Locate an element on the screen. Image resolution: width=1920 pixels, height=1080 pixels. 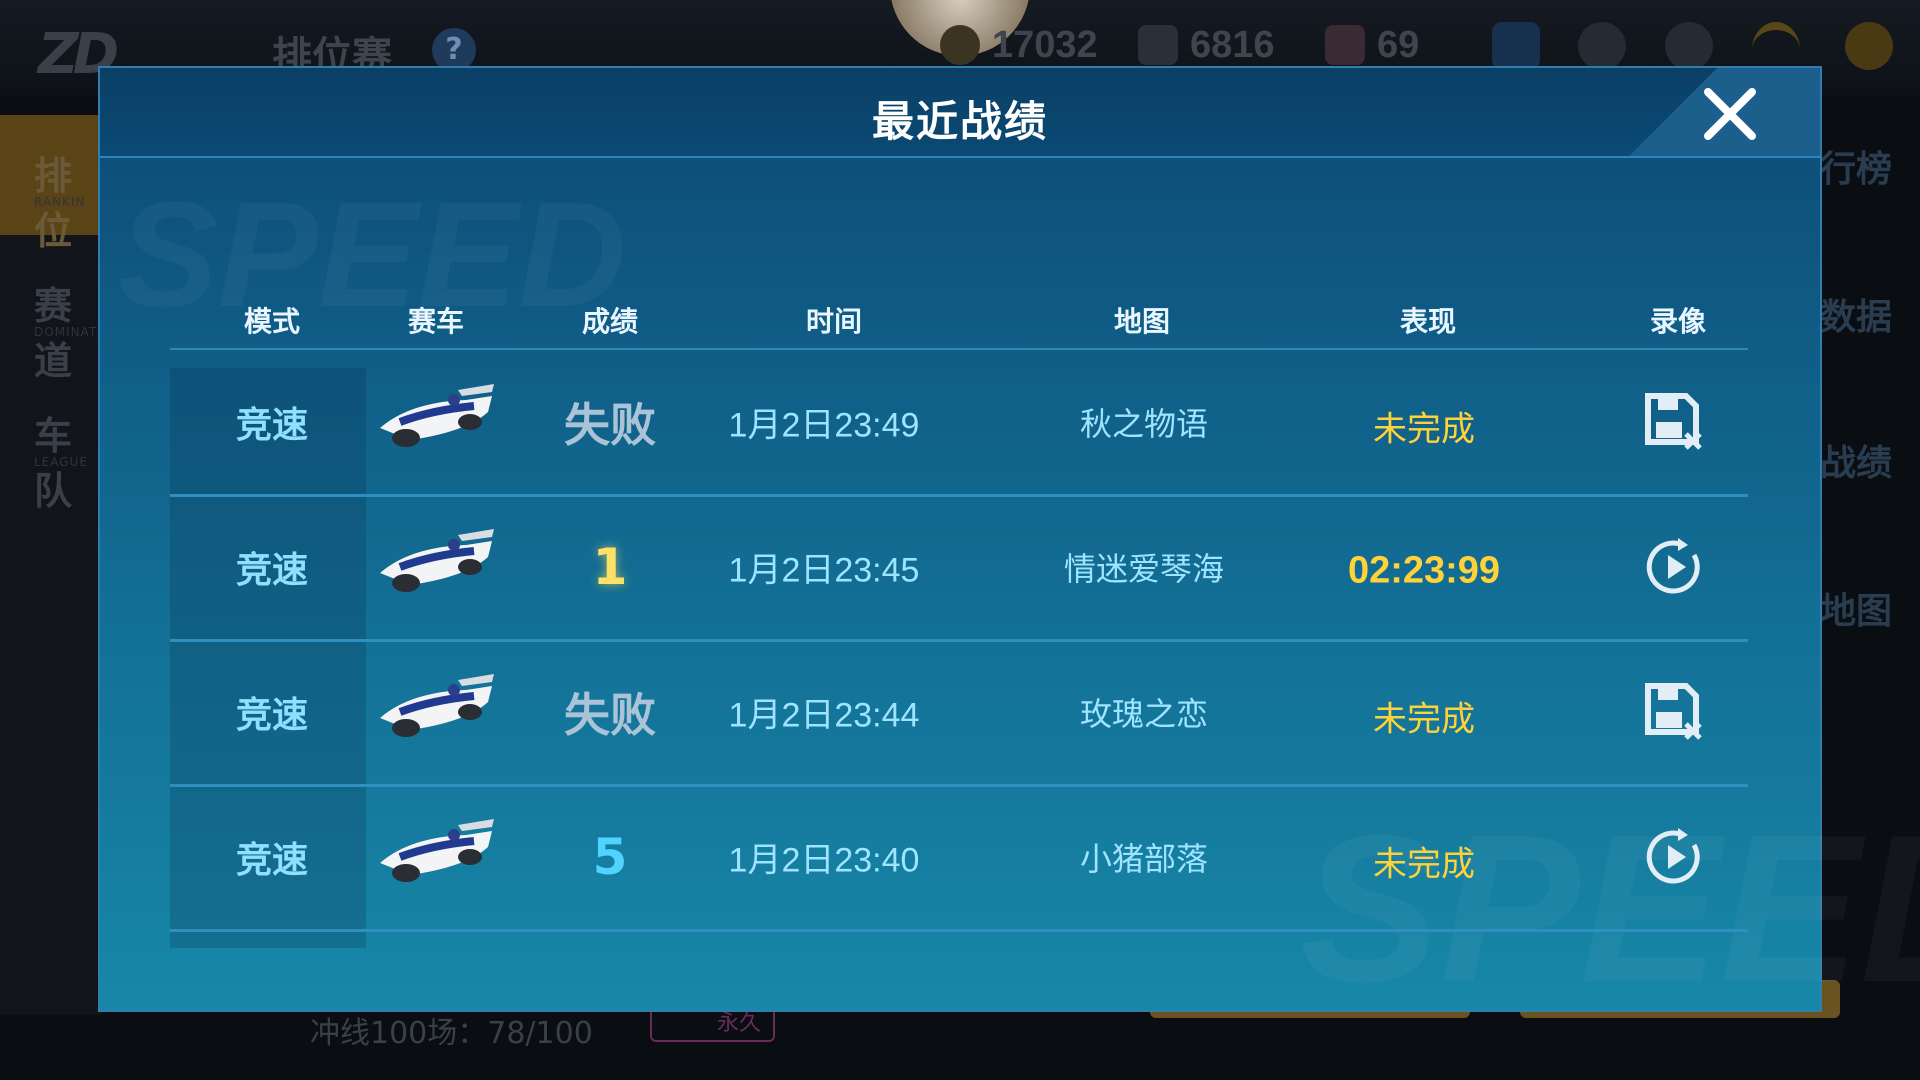
right-item-maps: 地图 is located at coordinates (1856, 608).